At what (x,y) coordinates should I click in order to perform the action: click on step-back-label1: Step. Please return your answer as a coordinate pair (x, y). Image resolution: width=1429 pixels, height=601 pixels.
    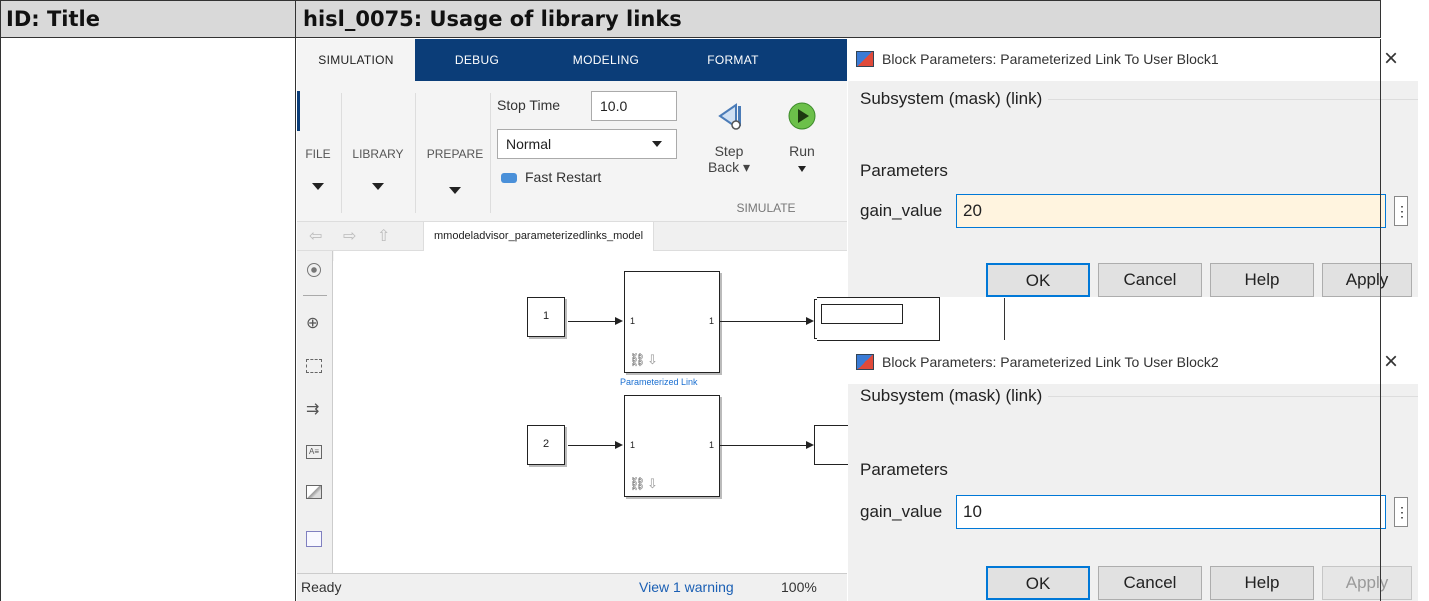
    Looking at the image, I should click on (729, 151).